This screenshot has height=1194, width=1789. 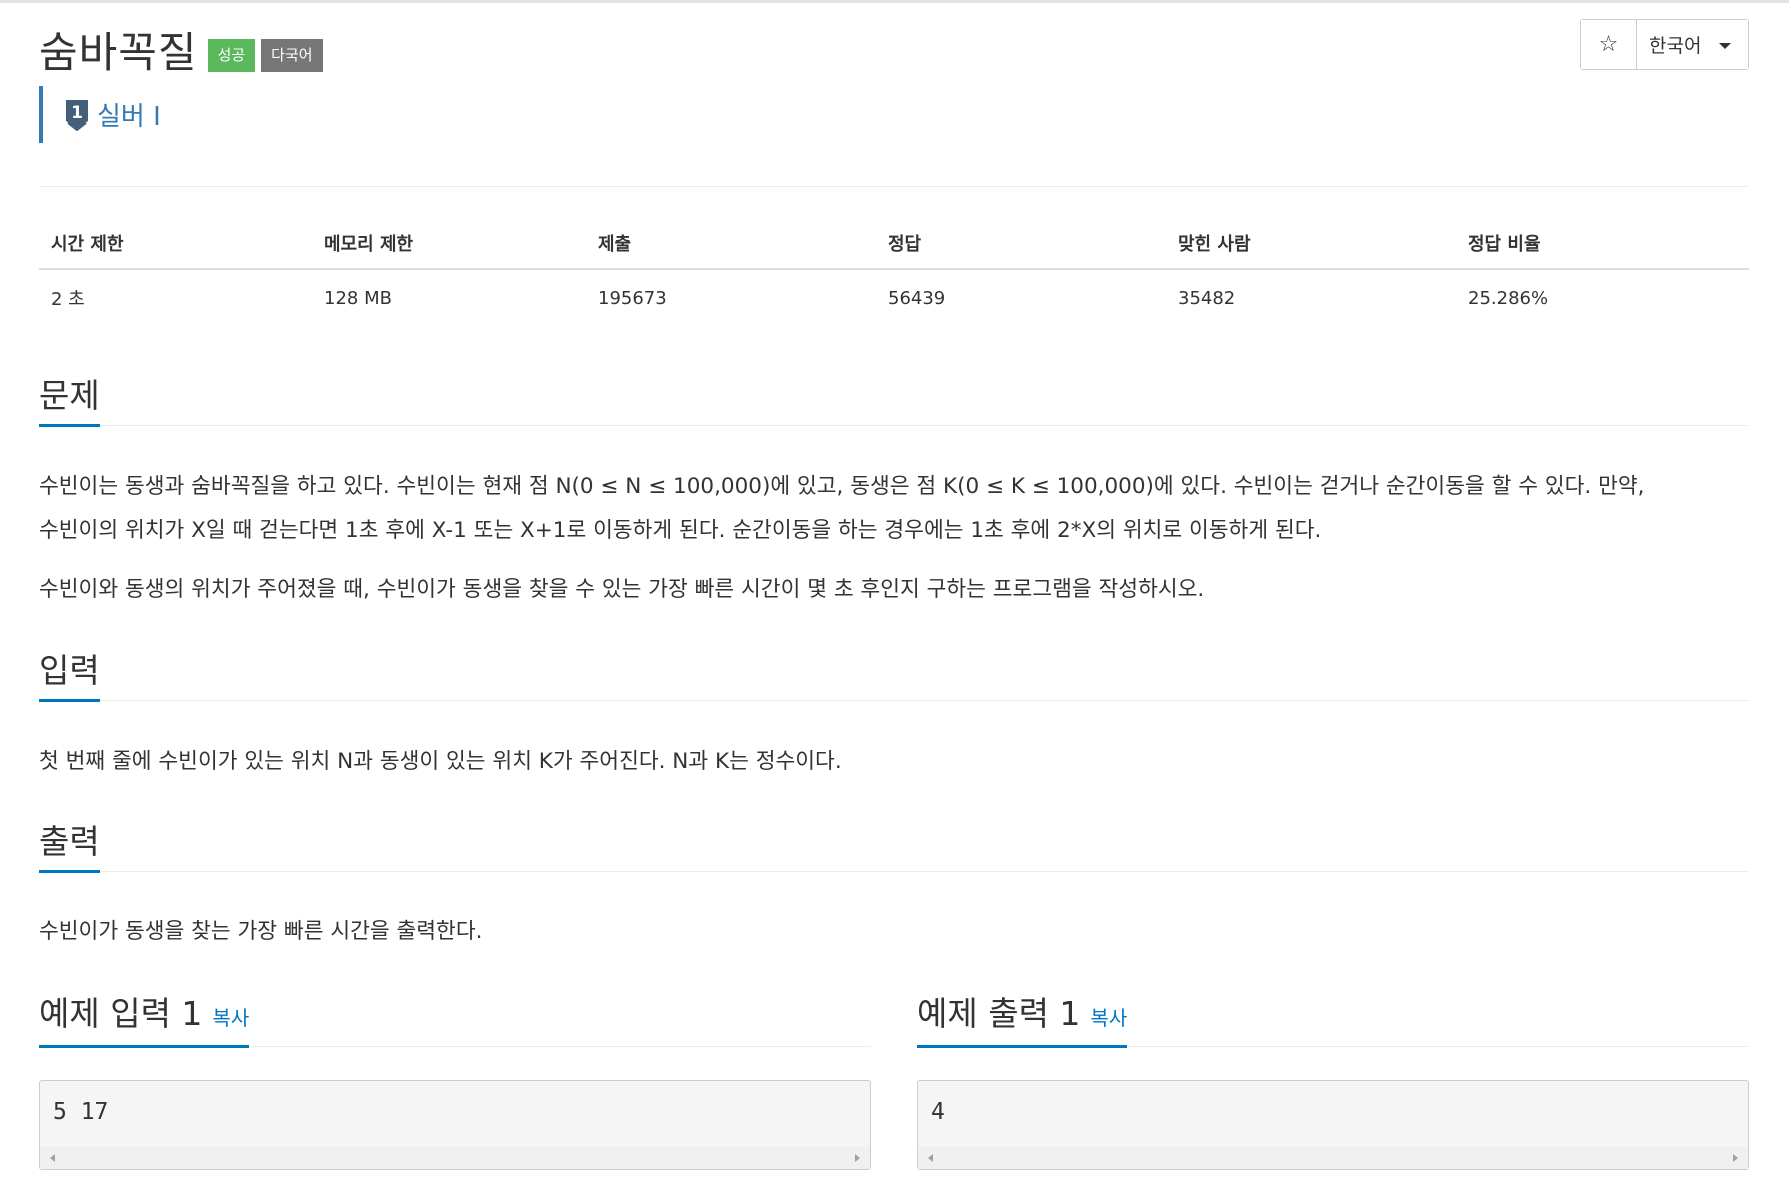 I want to click on problem-toolbar: ☆ 한국어, so click(x=1664, y=44).